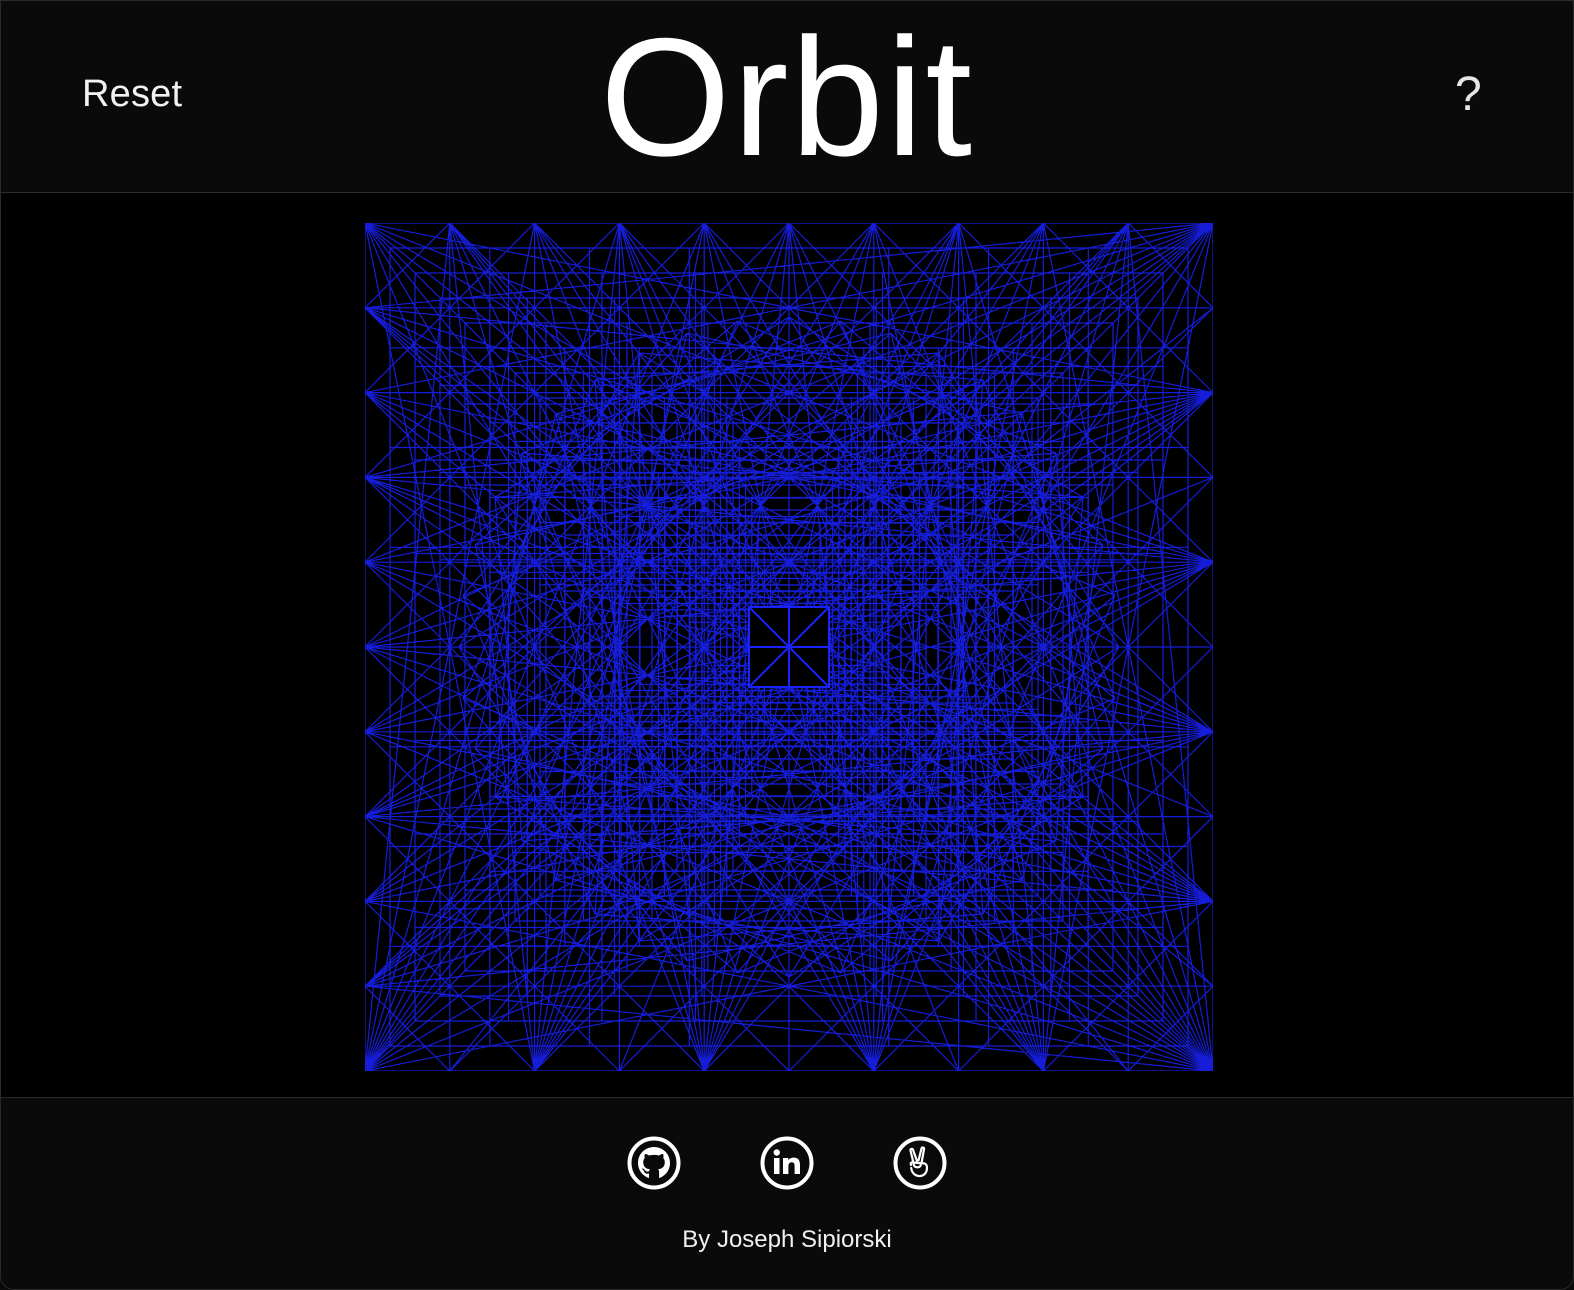 The height and width of the screenshot is (1290, 1574). What do you see at coordinates (787, 1193) in the screenshot?
I see `footer: By Joseph Sipiorski` at bounding box center [787, 1193].